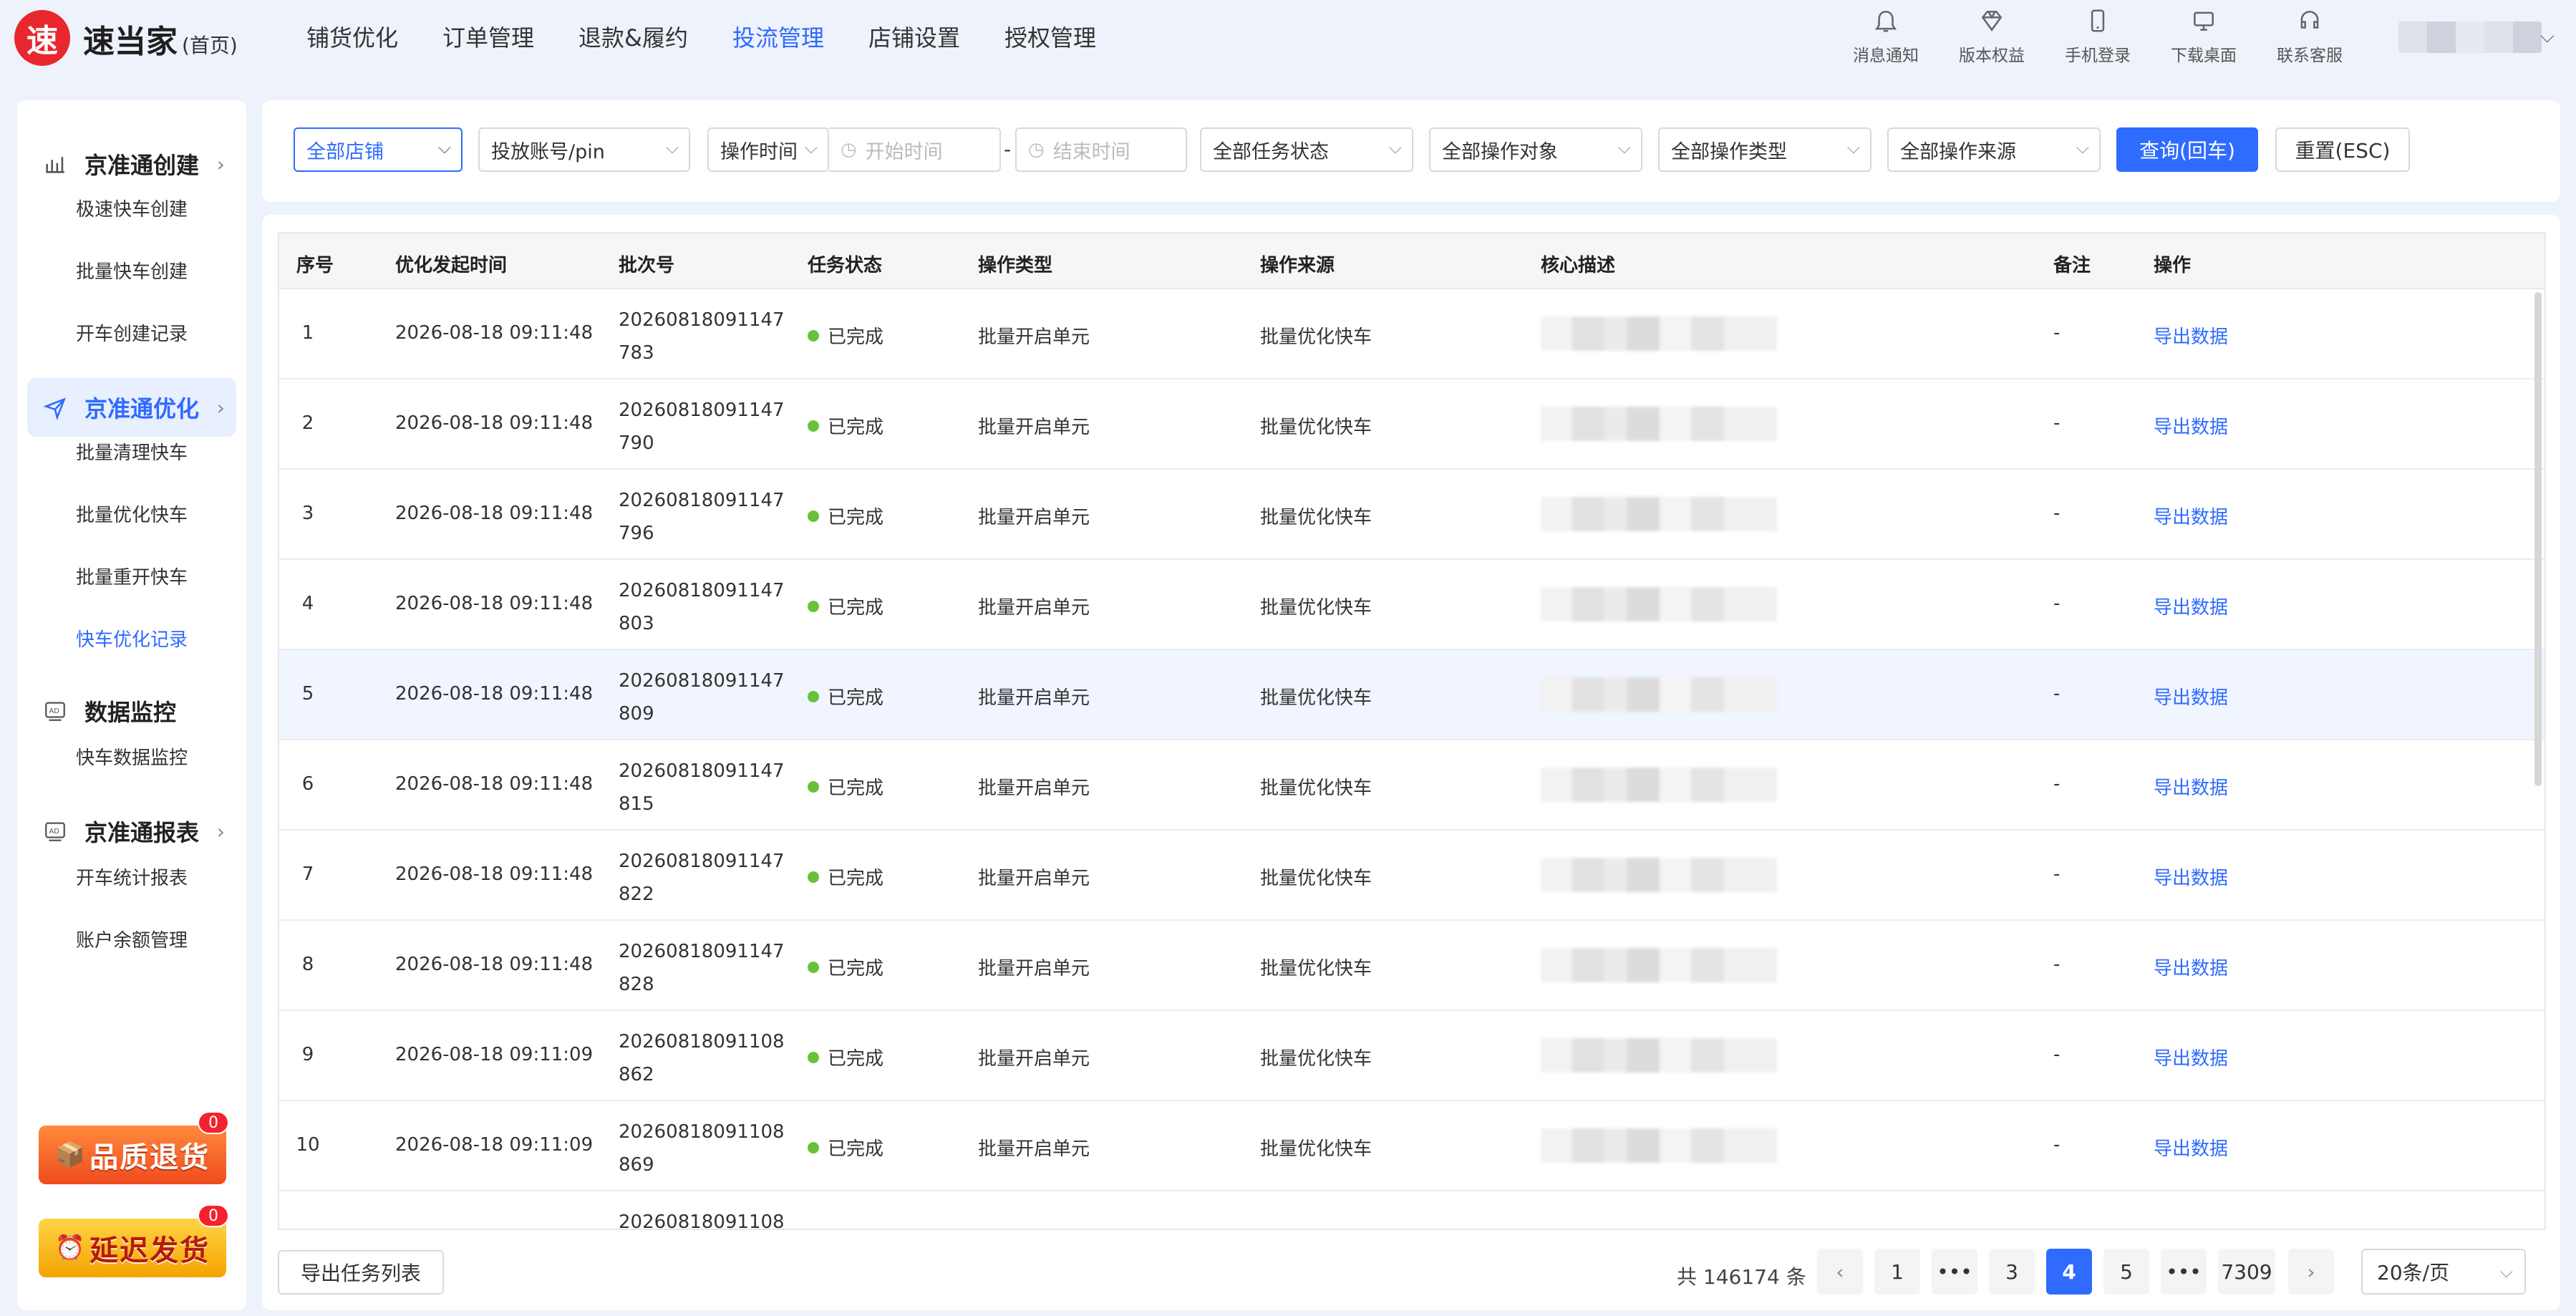  Describe the element at coordinates (132, 756) in the screenshot. I see `sidebar-item: 快车数据监控` at that location.